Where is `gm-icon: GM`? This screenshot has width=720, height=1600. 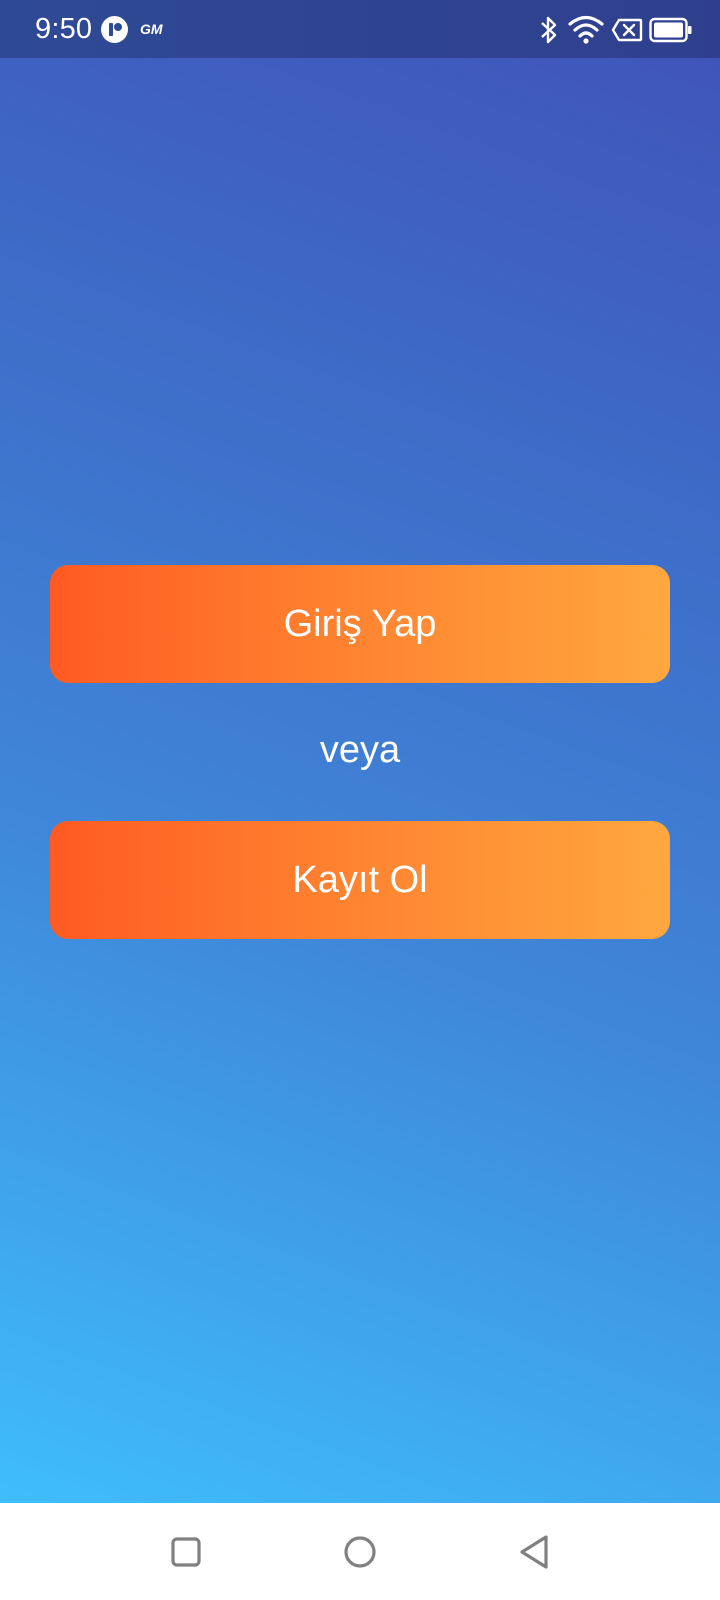
gm-icon: GM is located at coordinates (151, 29).